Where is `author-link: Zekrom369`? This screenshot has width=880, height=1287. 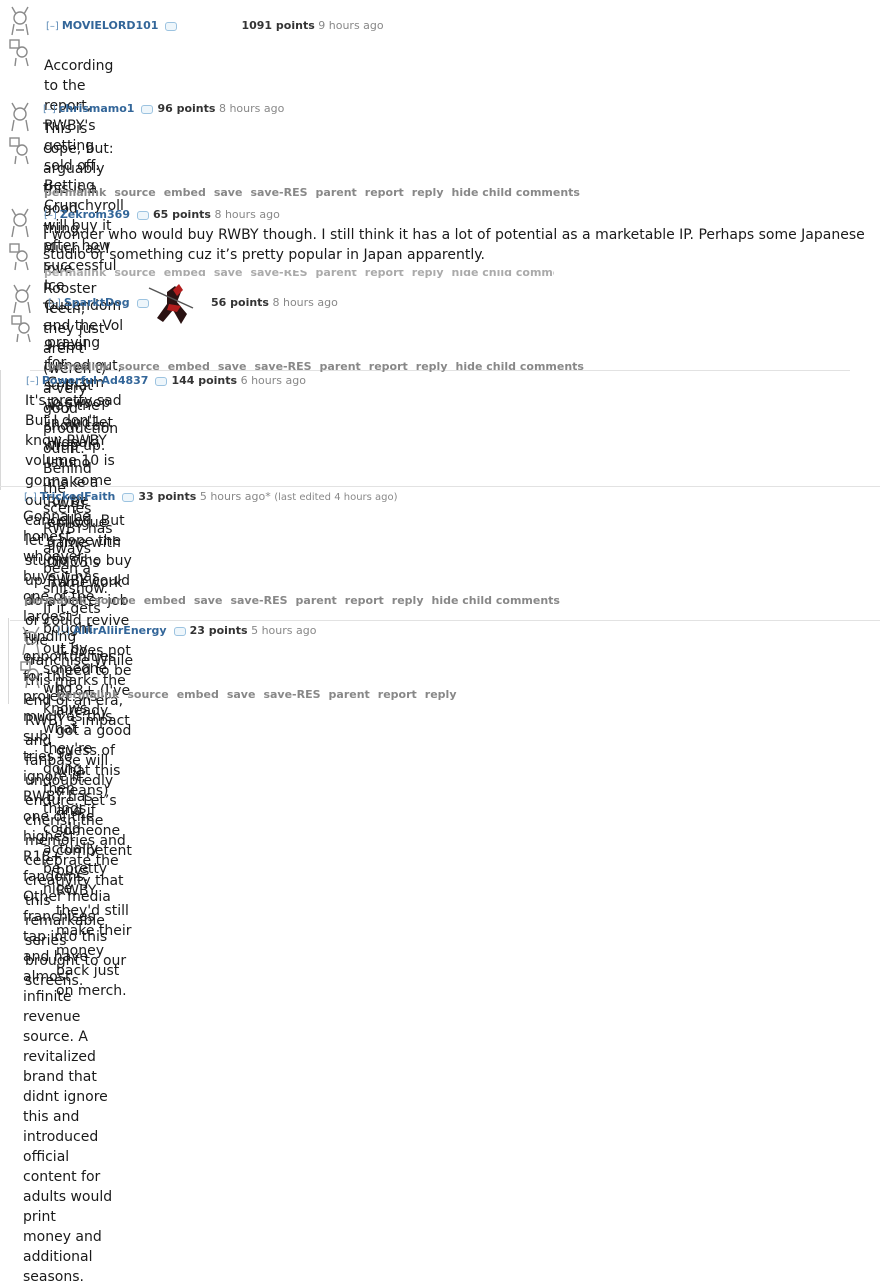
author-link: Zekrom369 is located at coordinates (95, 214).